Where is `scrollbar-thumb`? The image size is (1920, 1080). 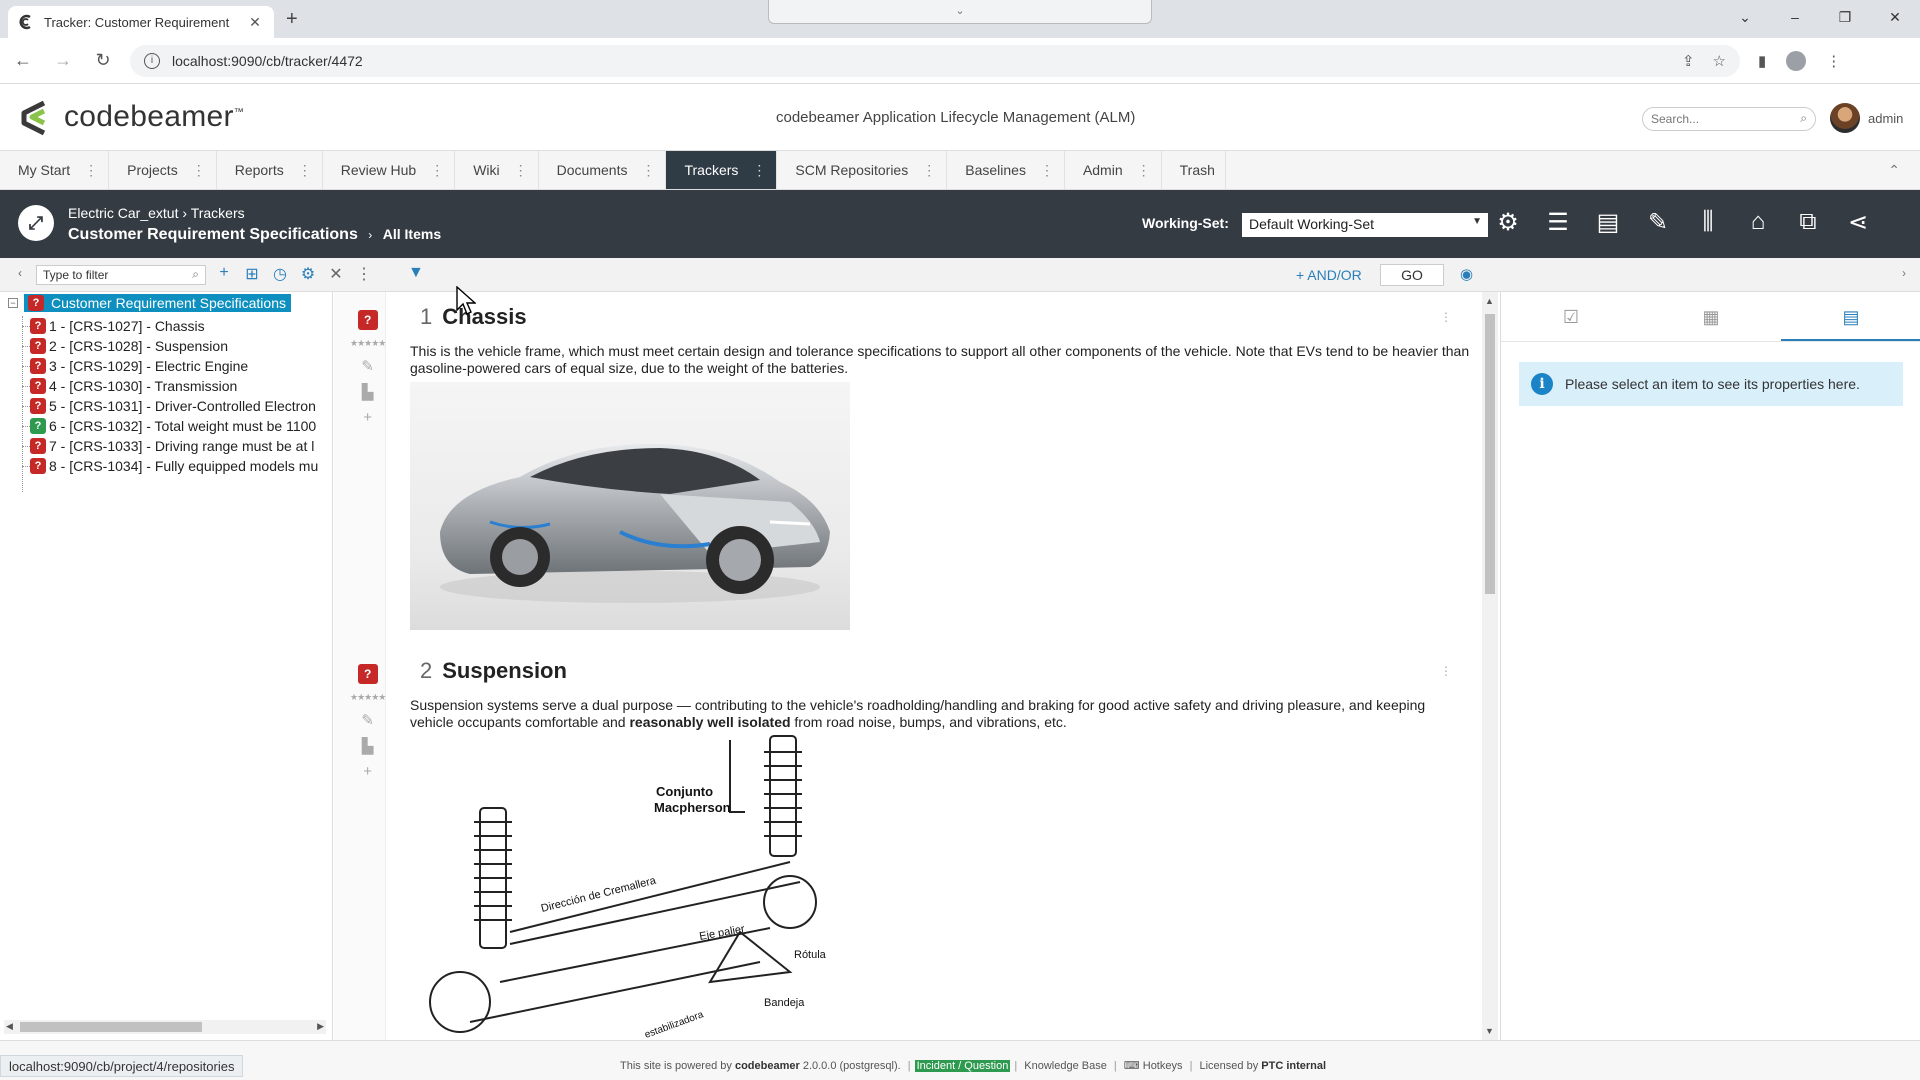 scrollbar-thumb is located at coordinates (111, 1027).